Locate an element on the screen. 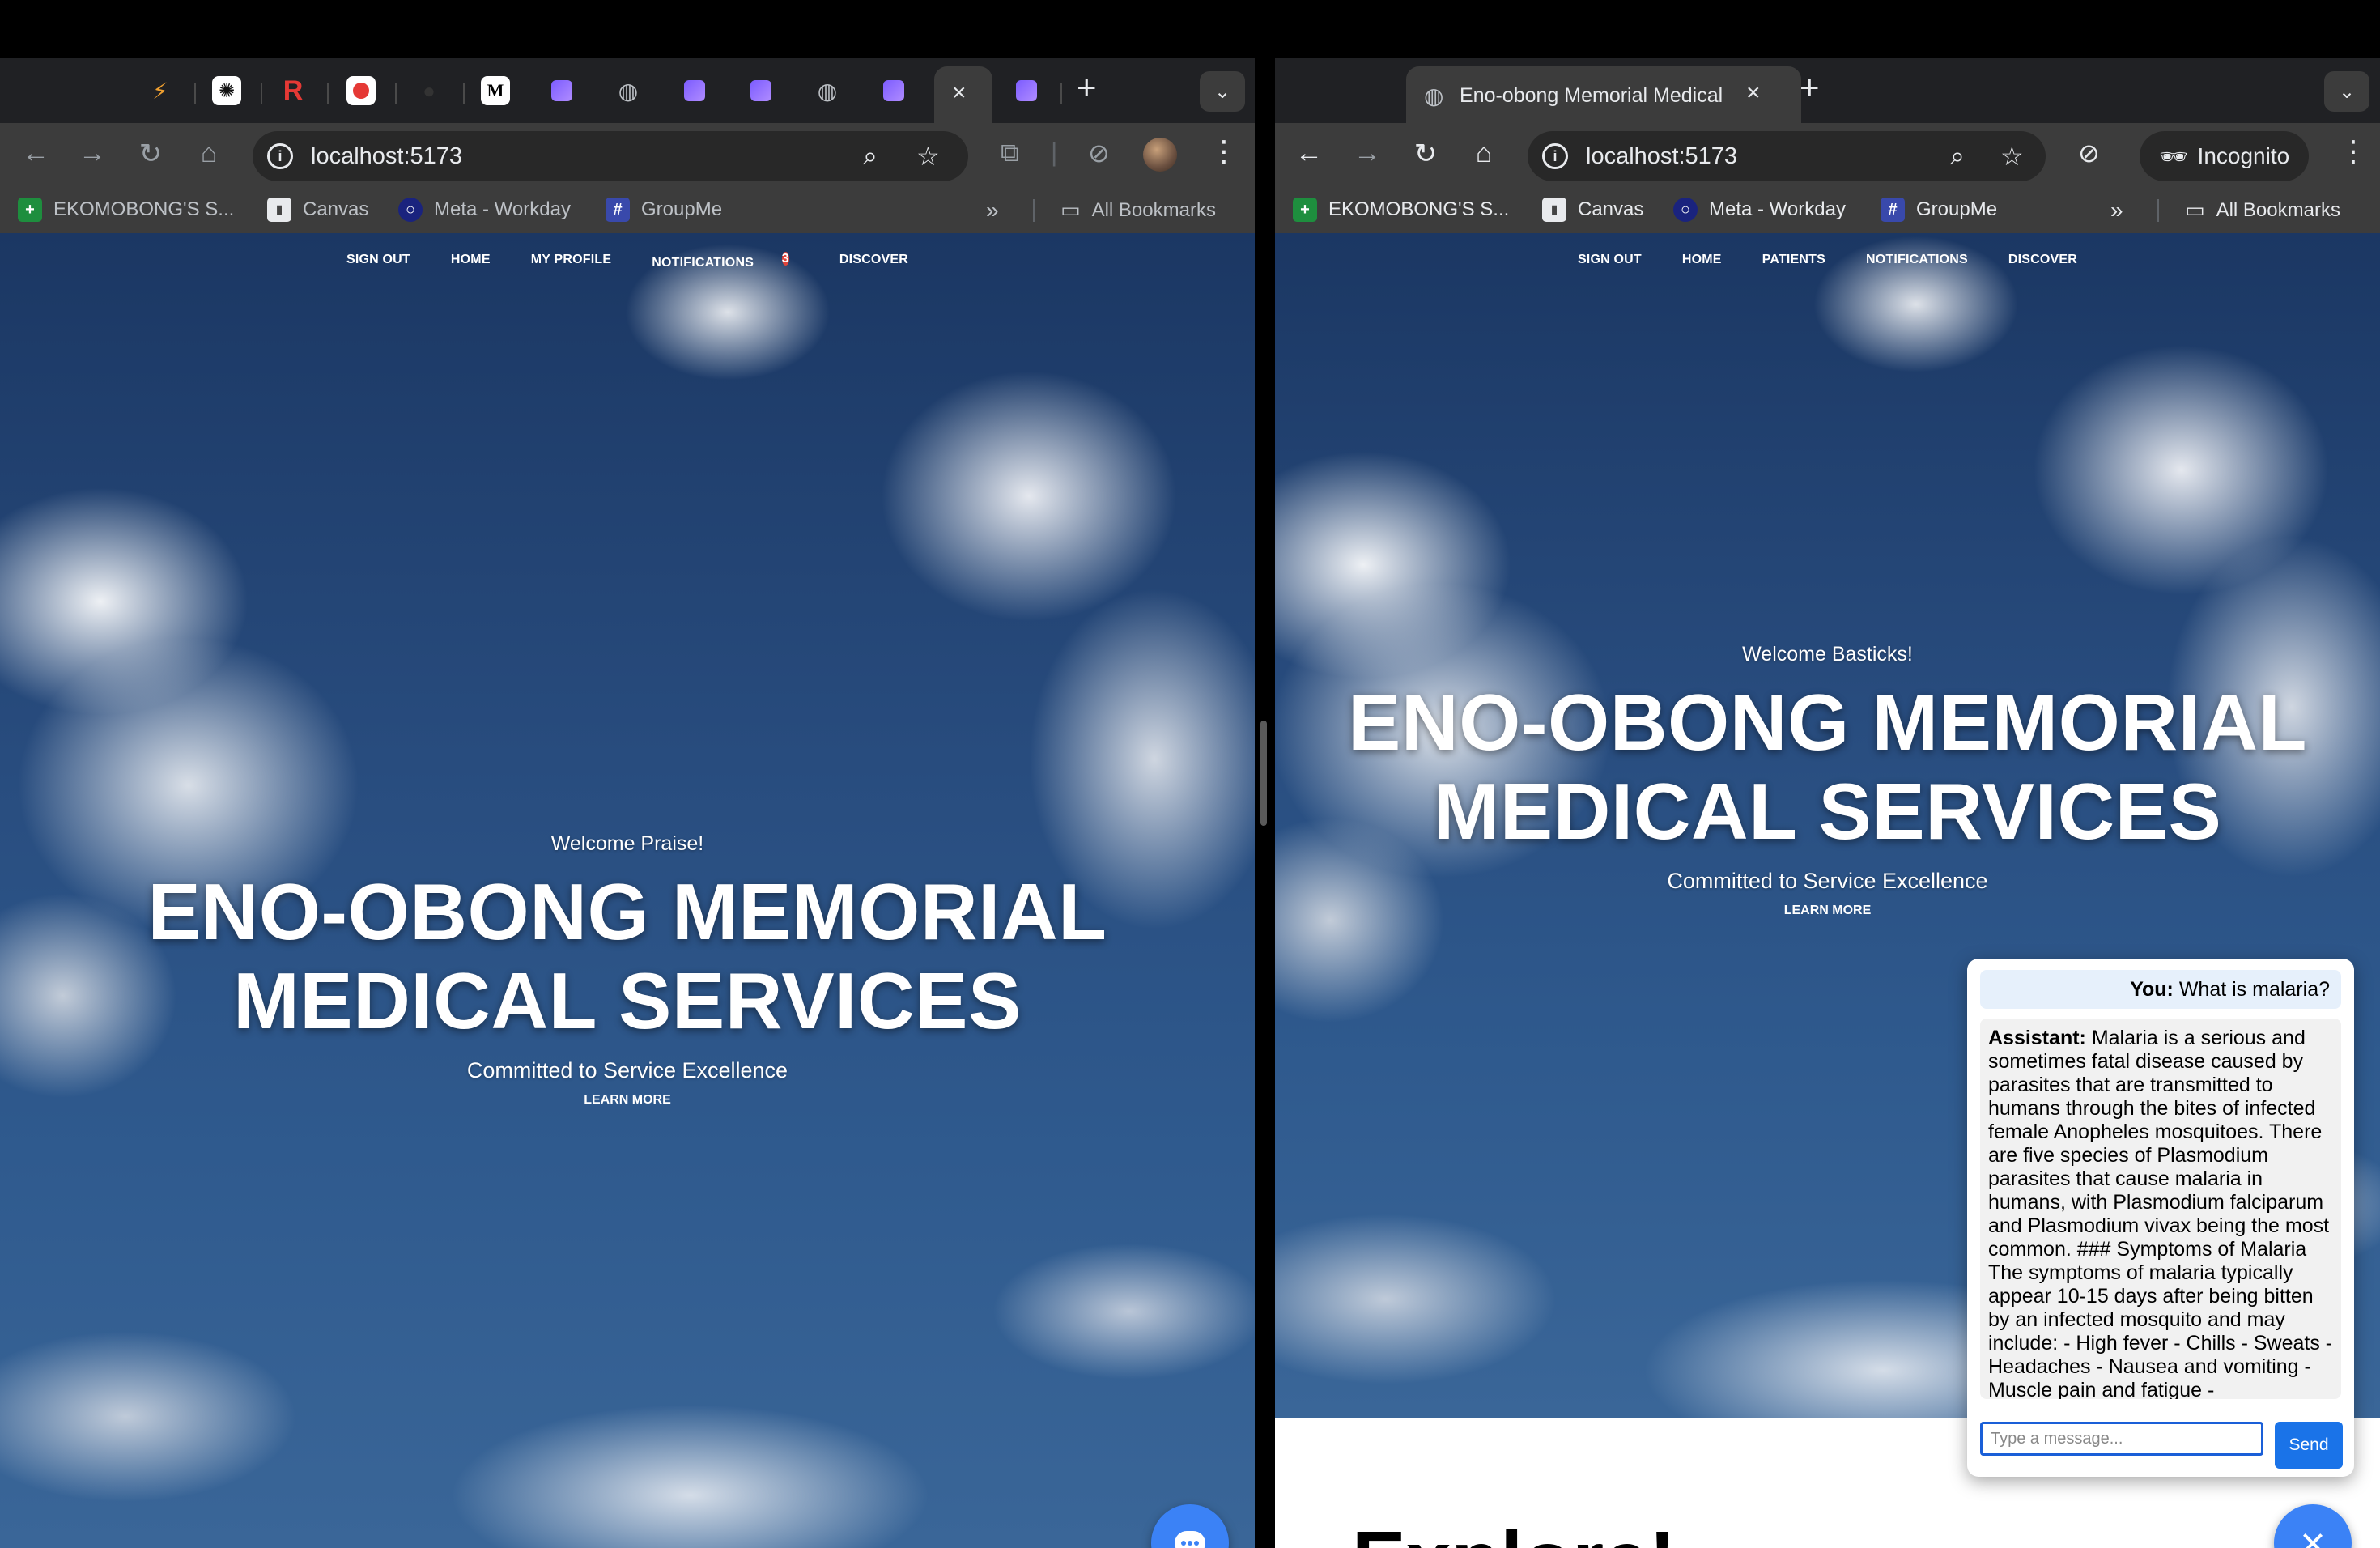 Image resolution: width=2380 pixels, height=1548 pixels. tab-favicon-record-icon is located at coordinates (361, 91).